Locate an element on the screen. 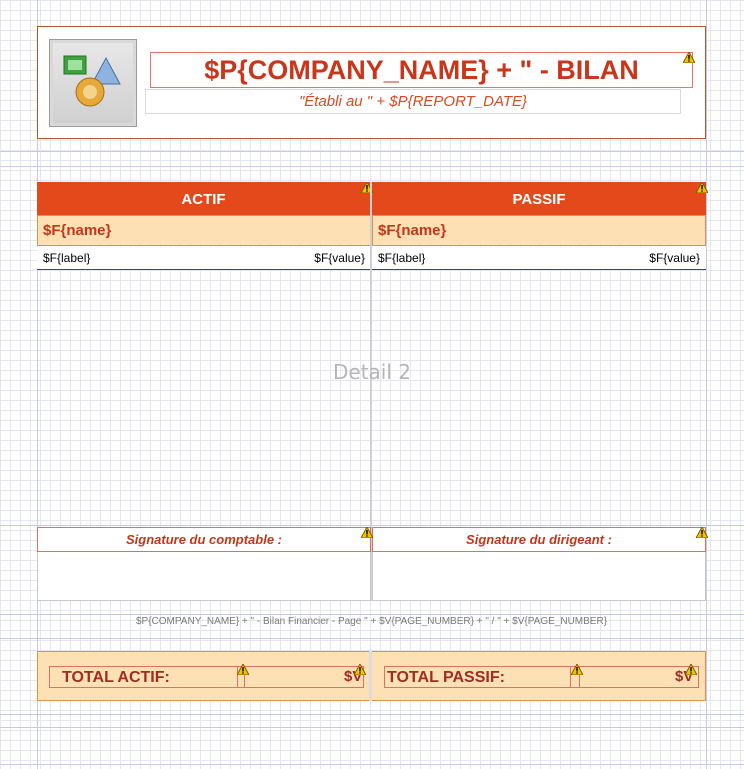  report-title: $P{COMPANY_NAME} + " - BILAN is located at coordinates (421, 70).